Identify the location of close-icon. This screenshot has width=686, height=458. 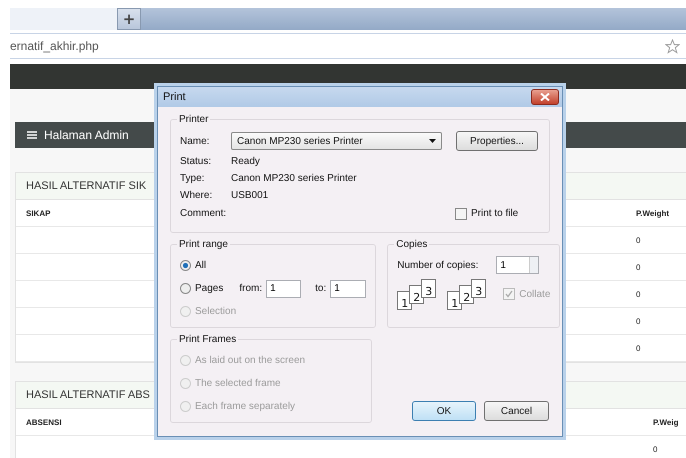
(545, 97).